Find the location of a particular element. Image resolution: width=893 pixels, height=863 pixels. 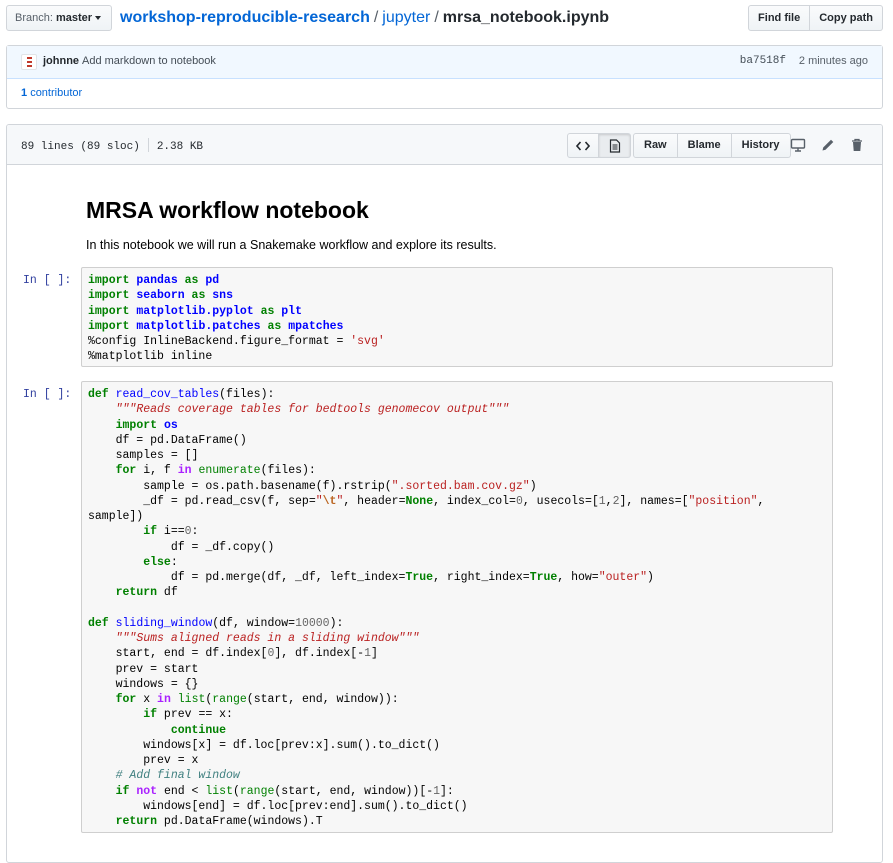

divider is located at coordinates (148, 145).